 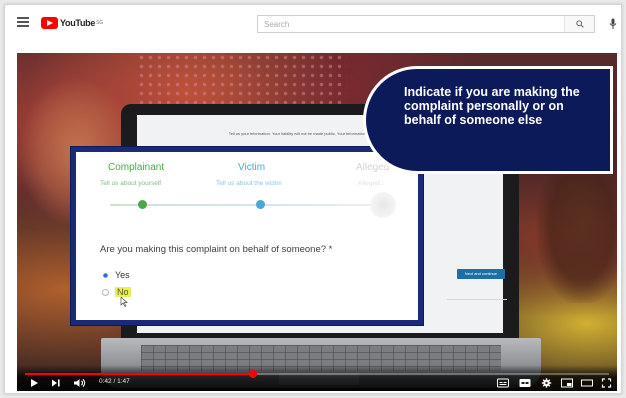 I want to click on miniplayer-icon, so click(x=567, y=383).